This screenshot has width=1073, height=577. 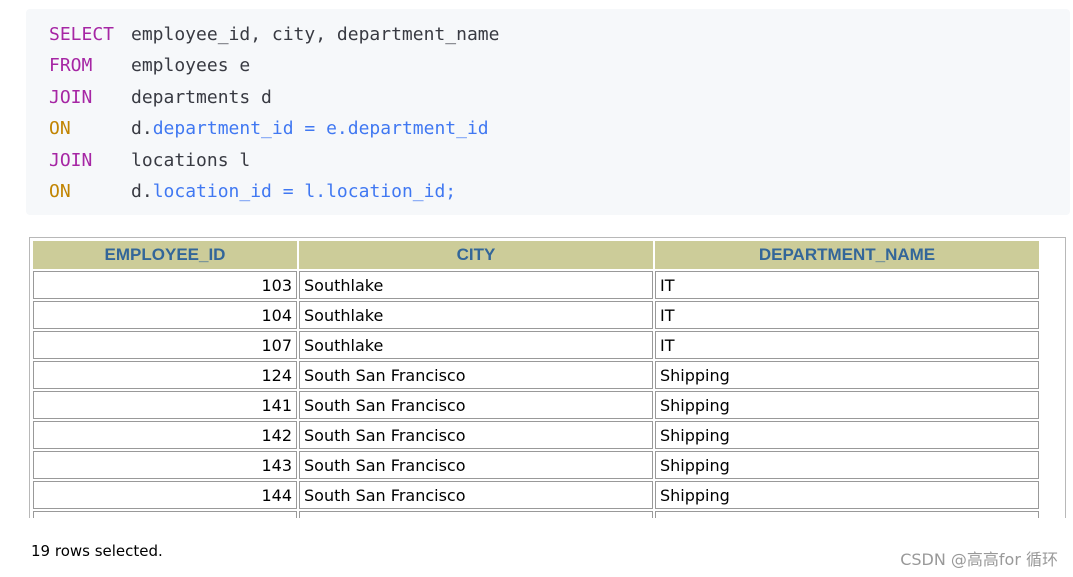 What do you see at coordinates (979, 559) in the screenshot?
I see `watermark: CSDN @高高for 循环` at bounding box center [979, 559].